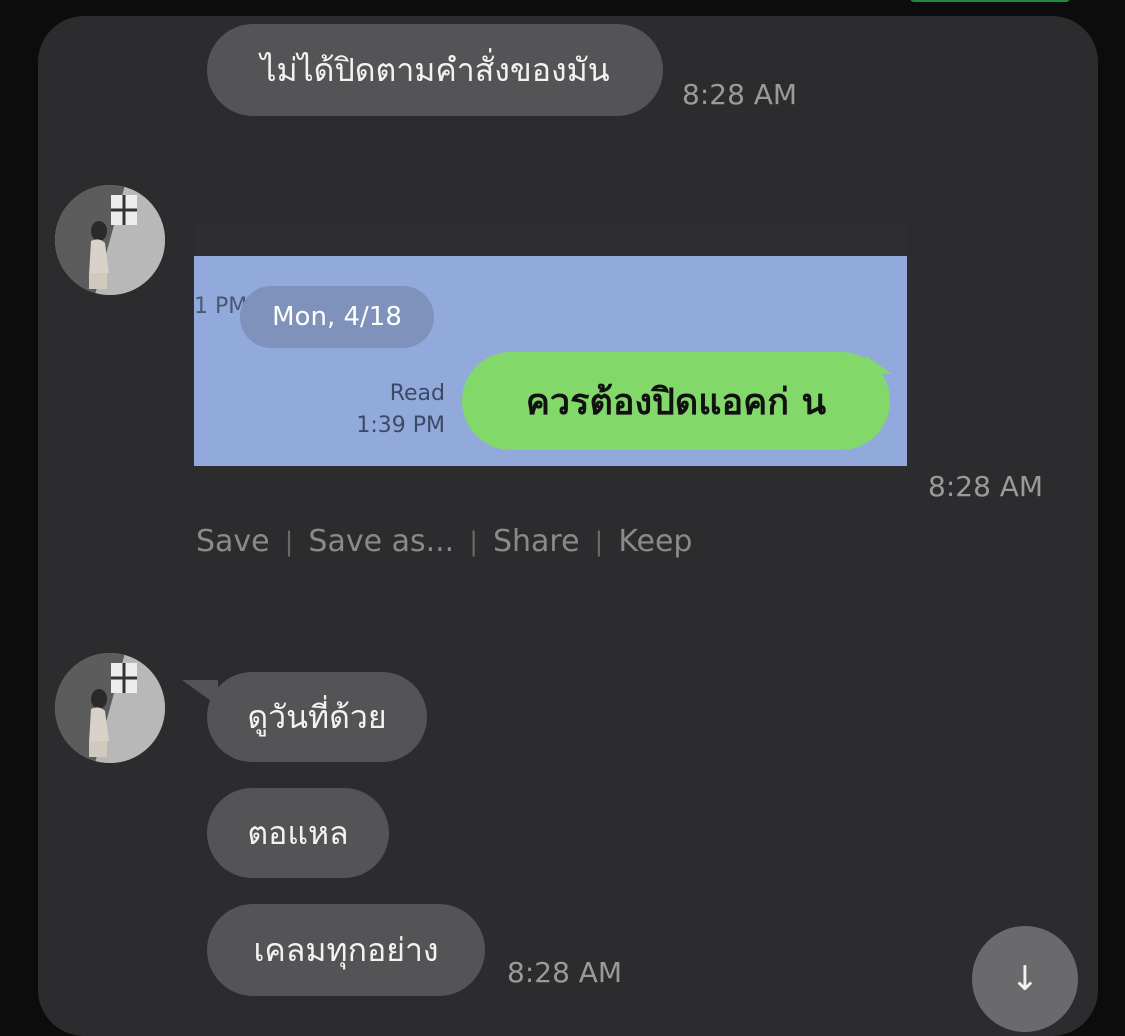 This screenshot has width=1125, height=1036. What do you see at coordinates (400, 425) in the screenshot?
I see `embedded-read-time: 1:39 PM` at bounding box center [400, 425].